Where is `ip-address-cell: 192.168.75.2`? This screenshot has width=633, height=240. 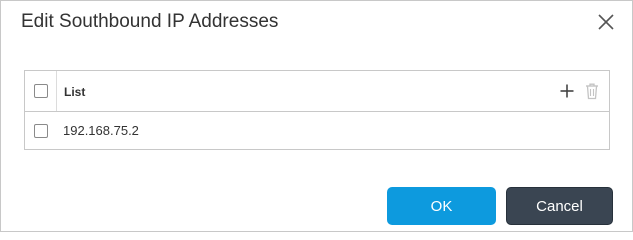 ip-address-cell: 192.168.75.2 is located at coordinates (101, 130).